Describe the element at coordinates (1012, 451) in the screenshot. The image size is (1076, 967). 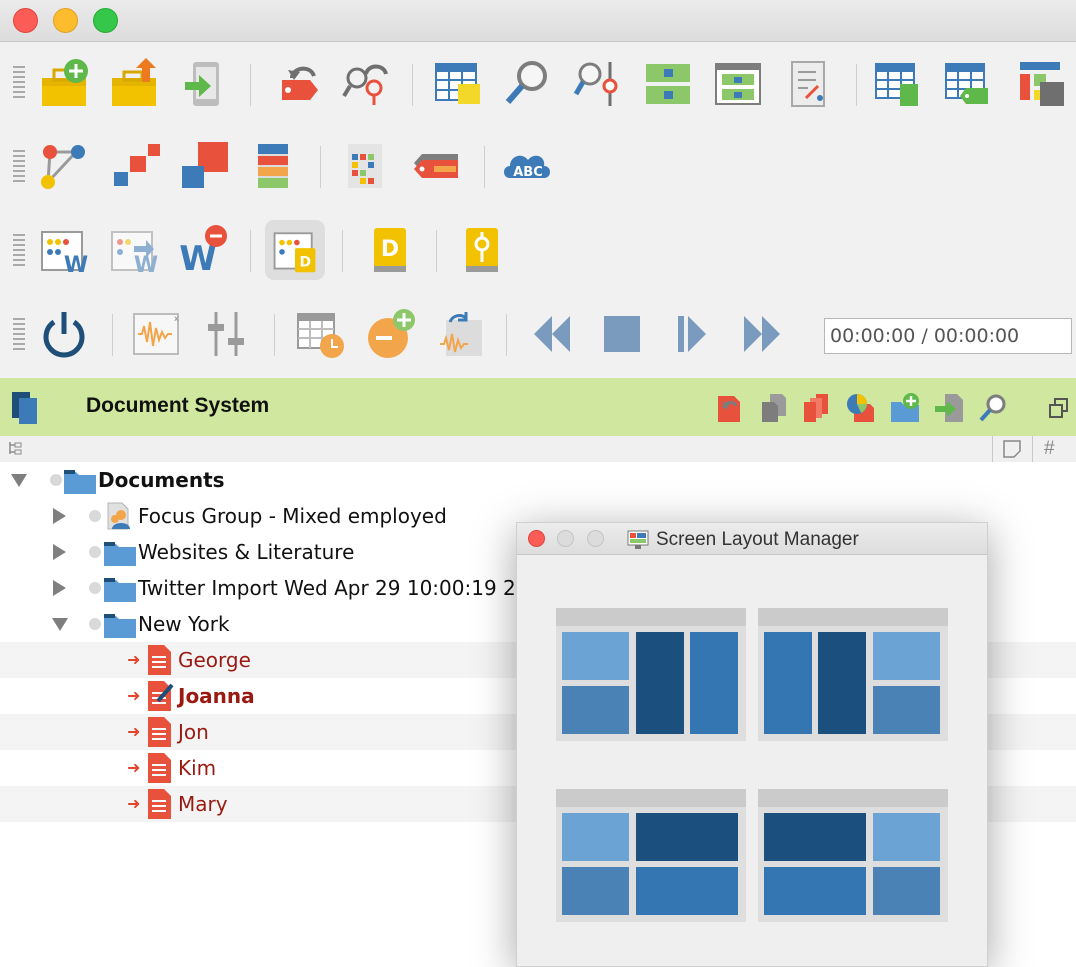
I see `memo-column-icon` at that location.